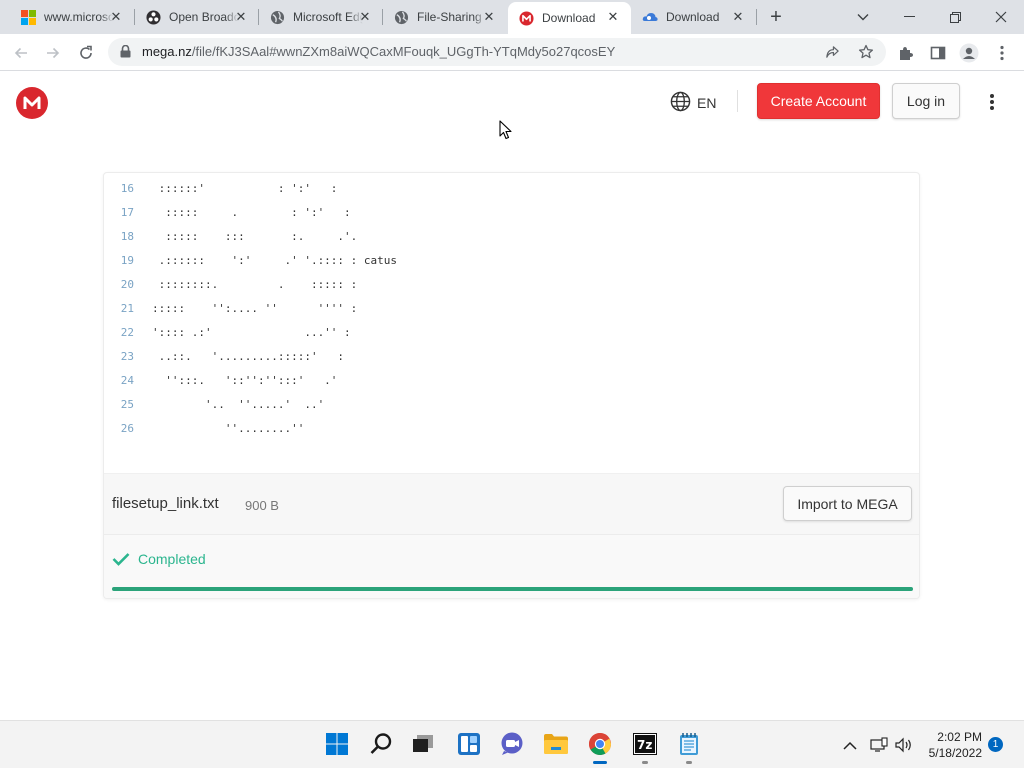 The width and height of the screenshot is (1024, 768). I want to click on taskbar: 7z 2:02 PM 5/18/2022, so click(512, 744).